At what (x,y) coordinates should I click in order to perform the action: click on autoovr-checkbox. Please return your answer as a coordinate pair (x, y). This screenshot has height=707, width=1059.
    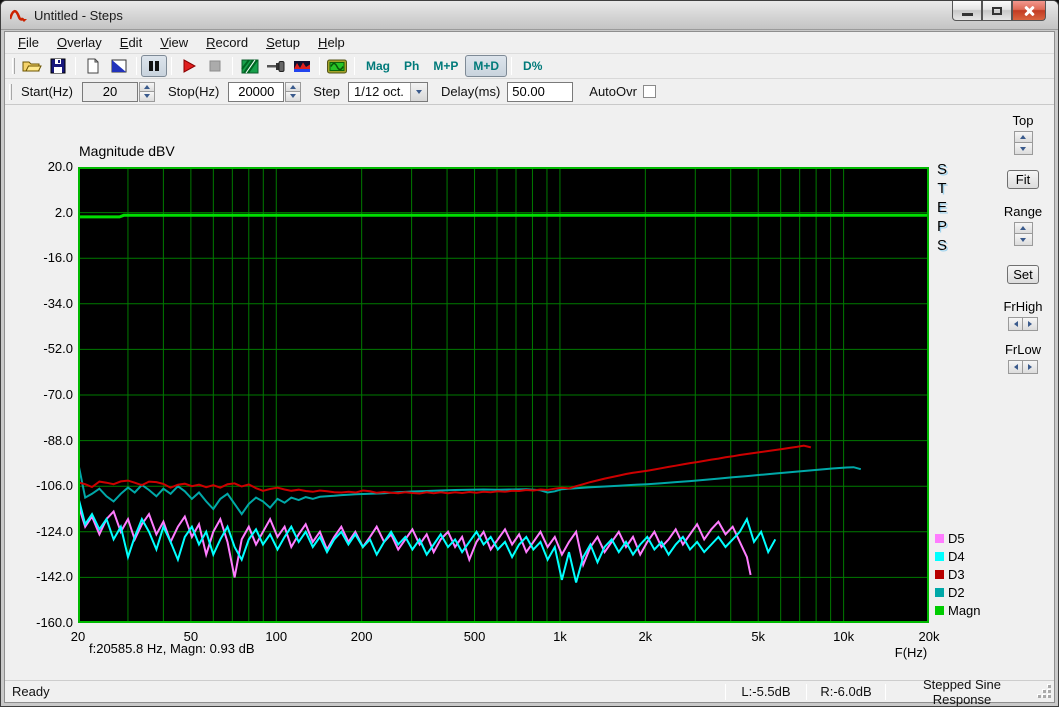
    Looking at the image, I should click on (649, 91).